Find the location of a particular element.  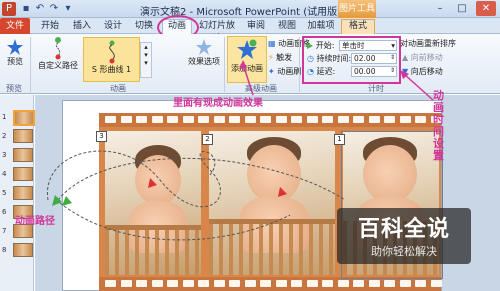

effect-note: 里面有现成动画效果 is located at coordinates (218, 103).